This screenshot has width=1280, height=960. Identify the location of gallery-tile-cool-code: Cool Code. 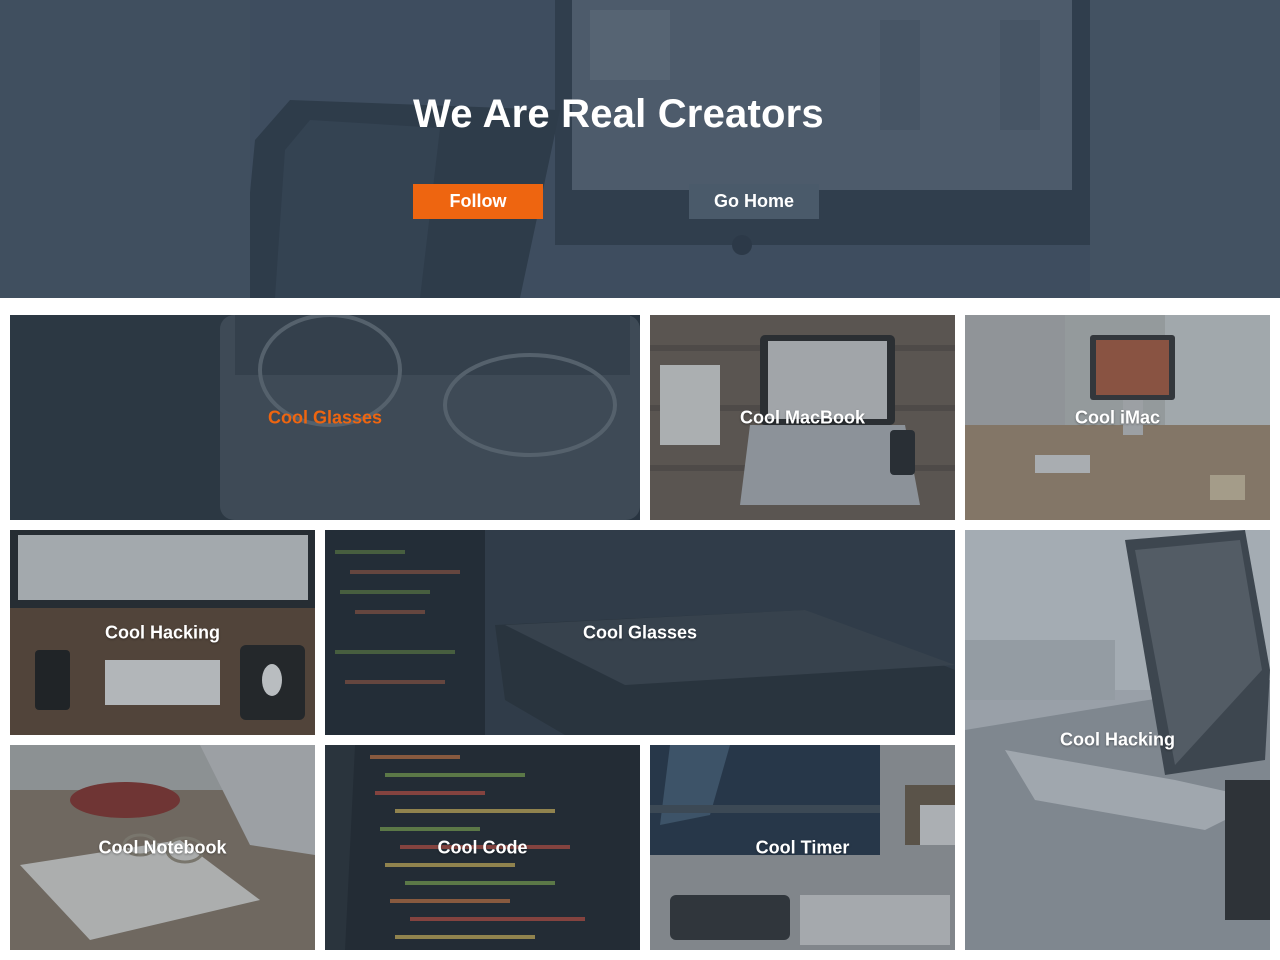
(482, 847).